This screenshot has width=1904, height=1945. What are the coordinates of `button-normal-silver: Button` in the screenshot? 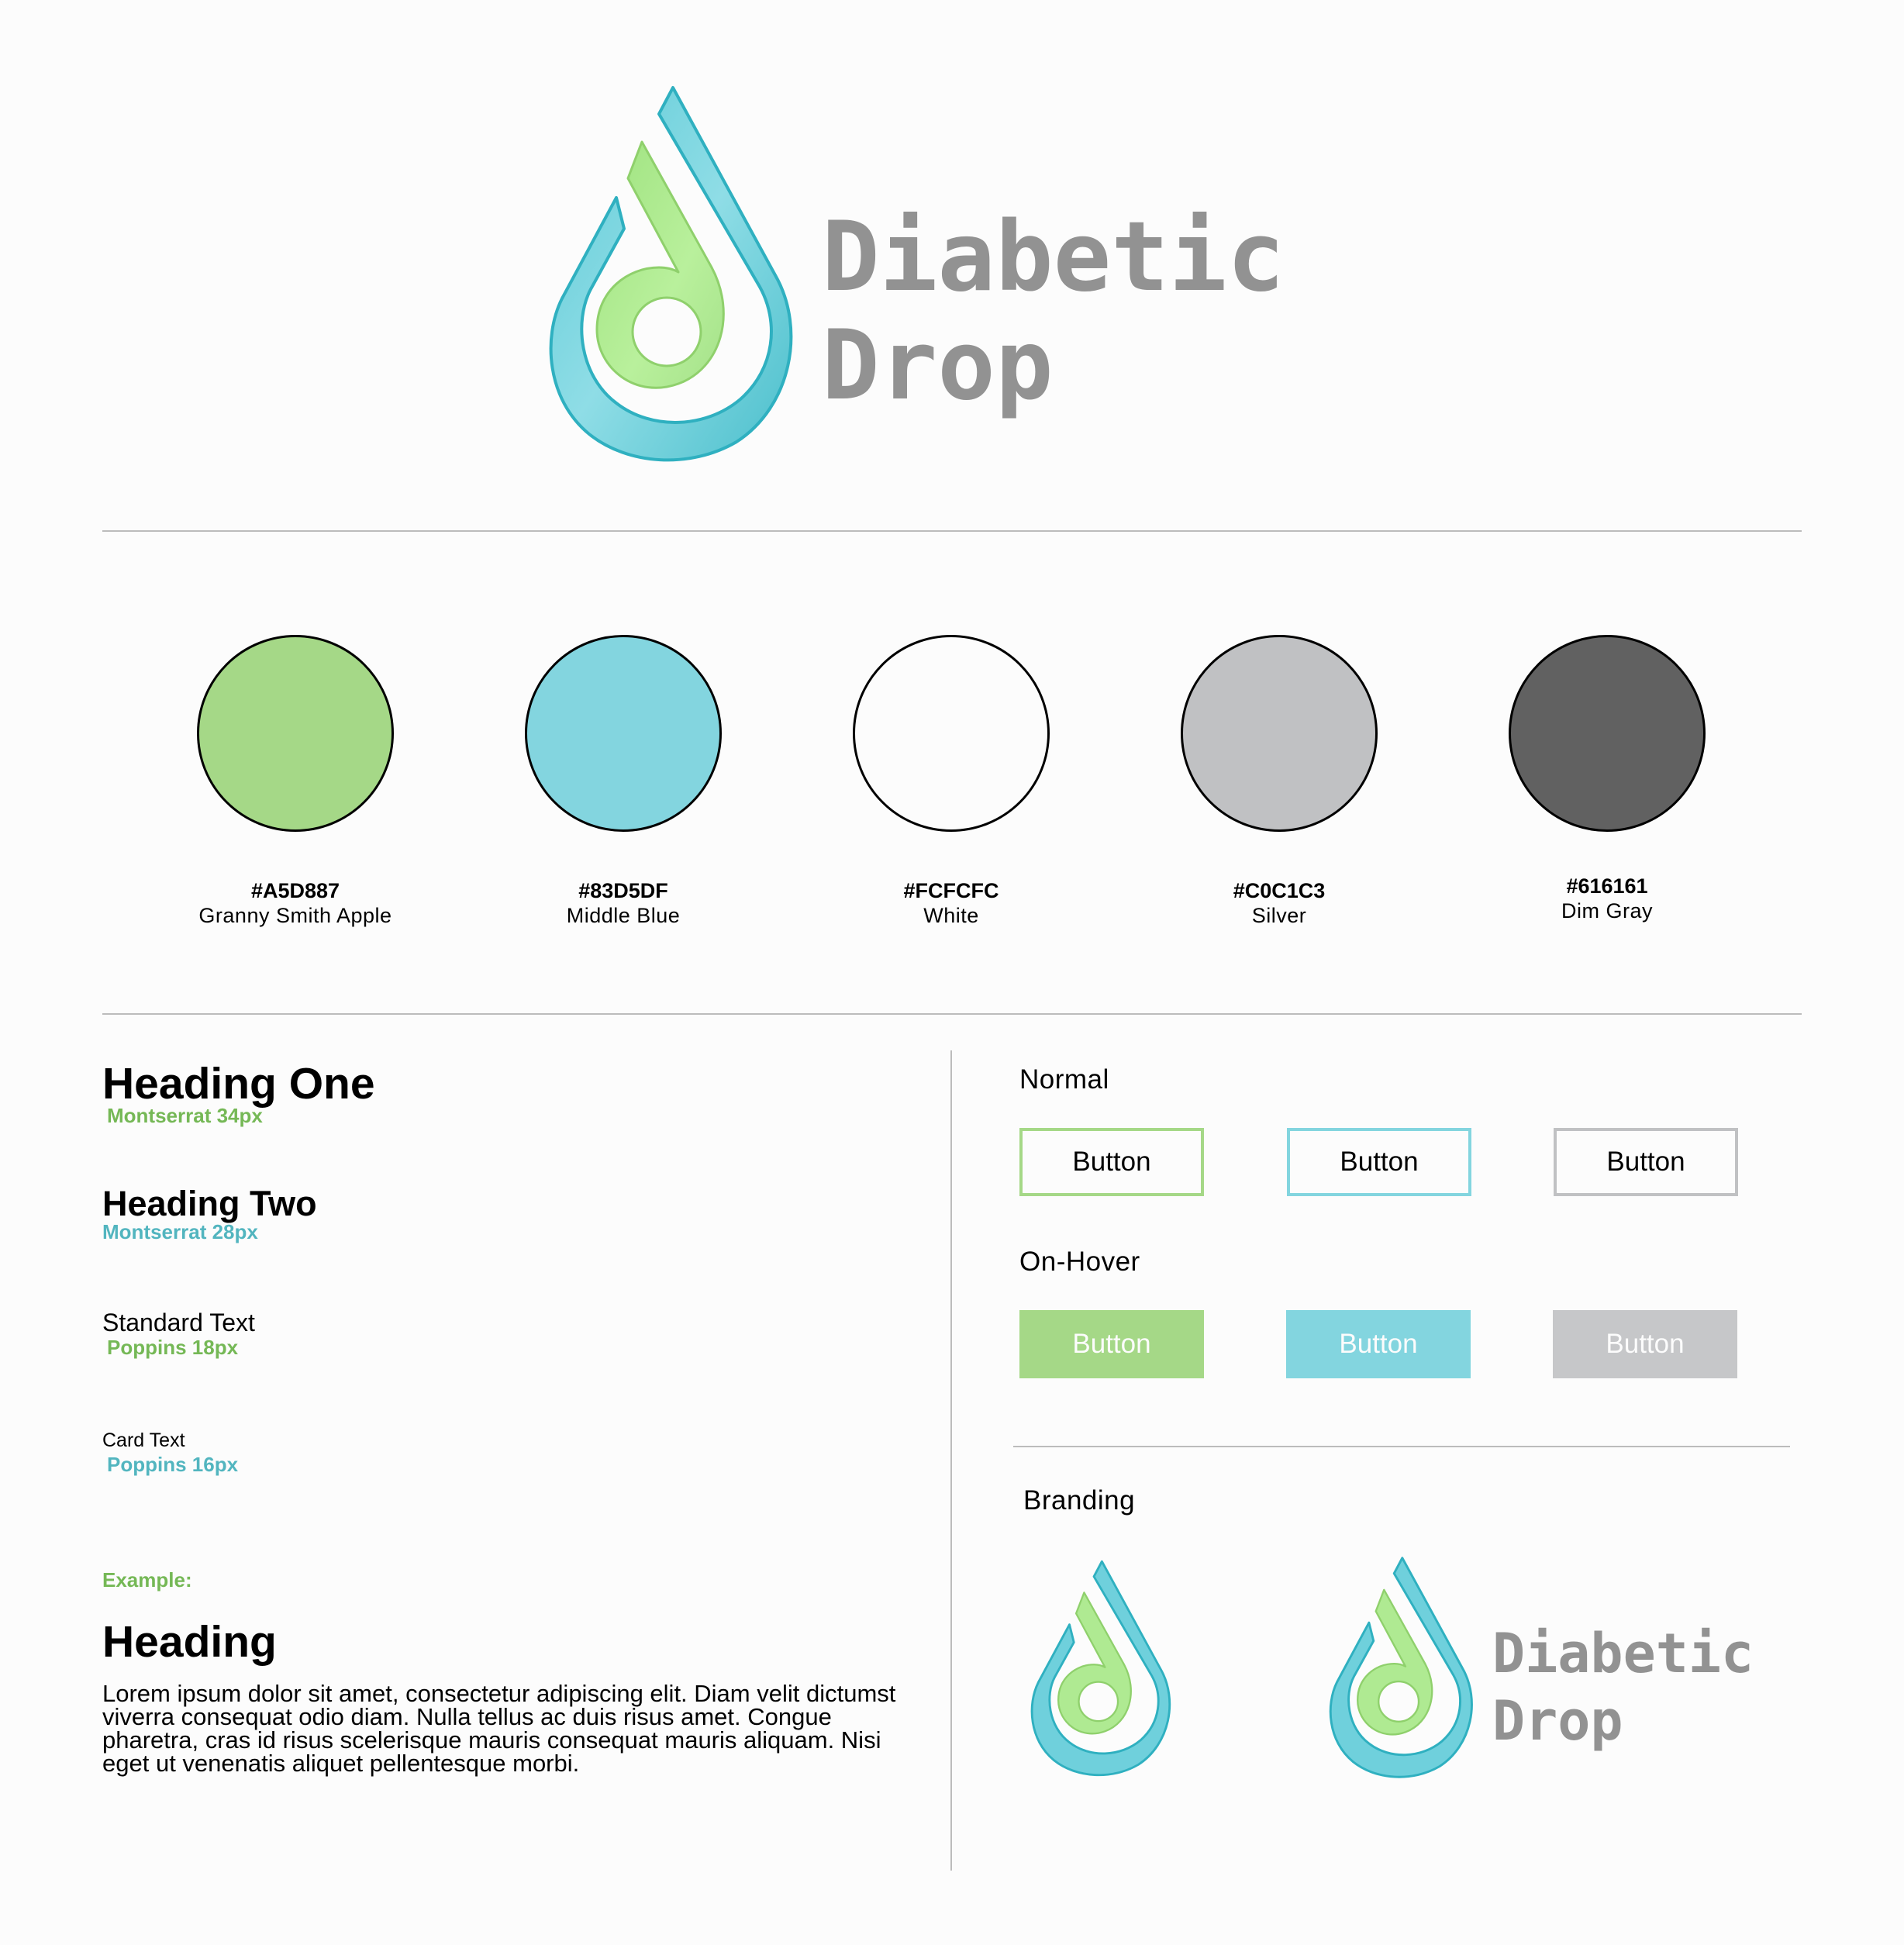 It's located at (1646, 1162).